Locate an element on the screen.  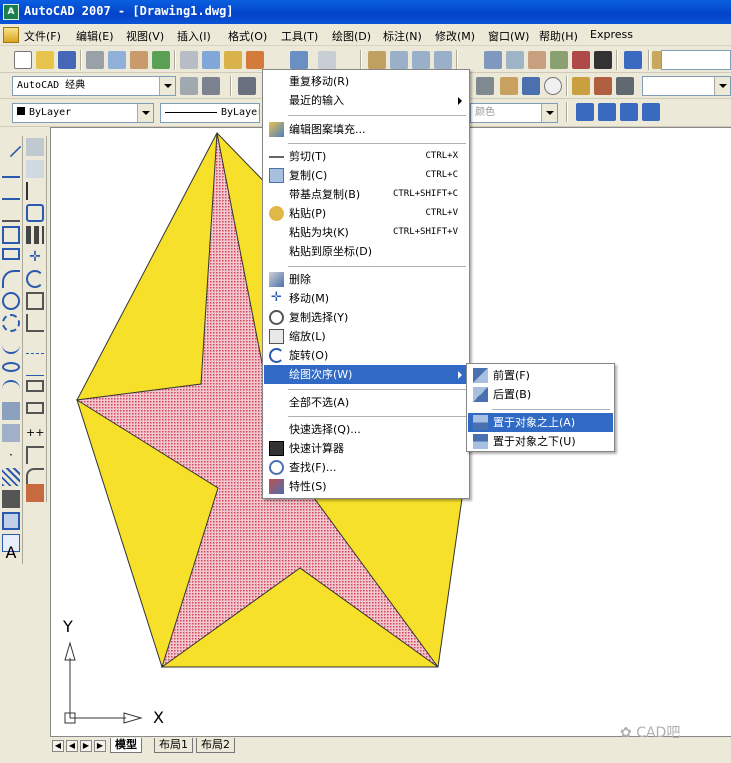
menu-window: 窗口(W) is located at coordinates (508, 36).